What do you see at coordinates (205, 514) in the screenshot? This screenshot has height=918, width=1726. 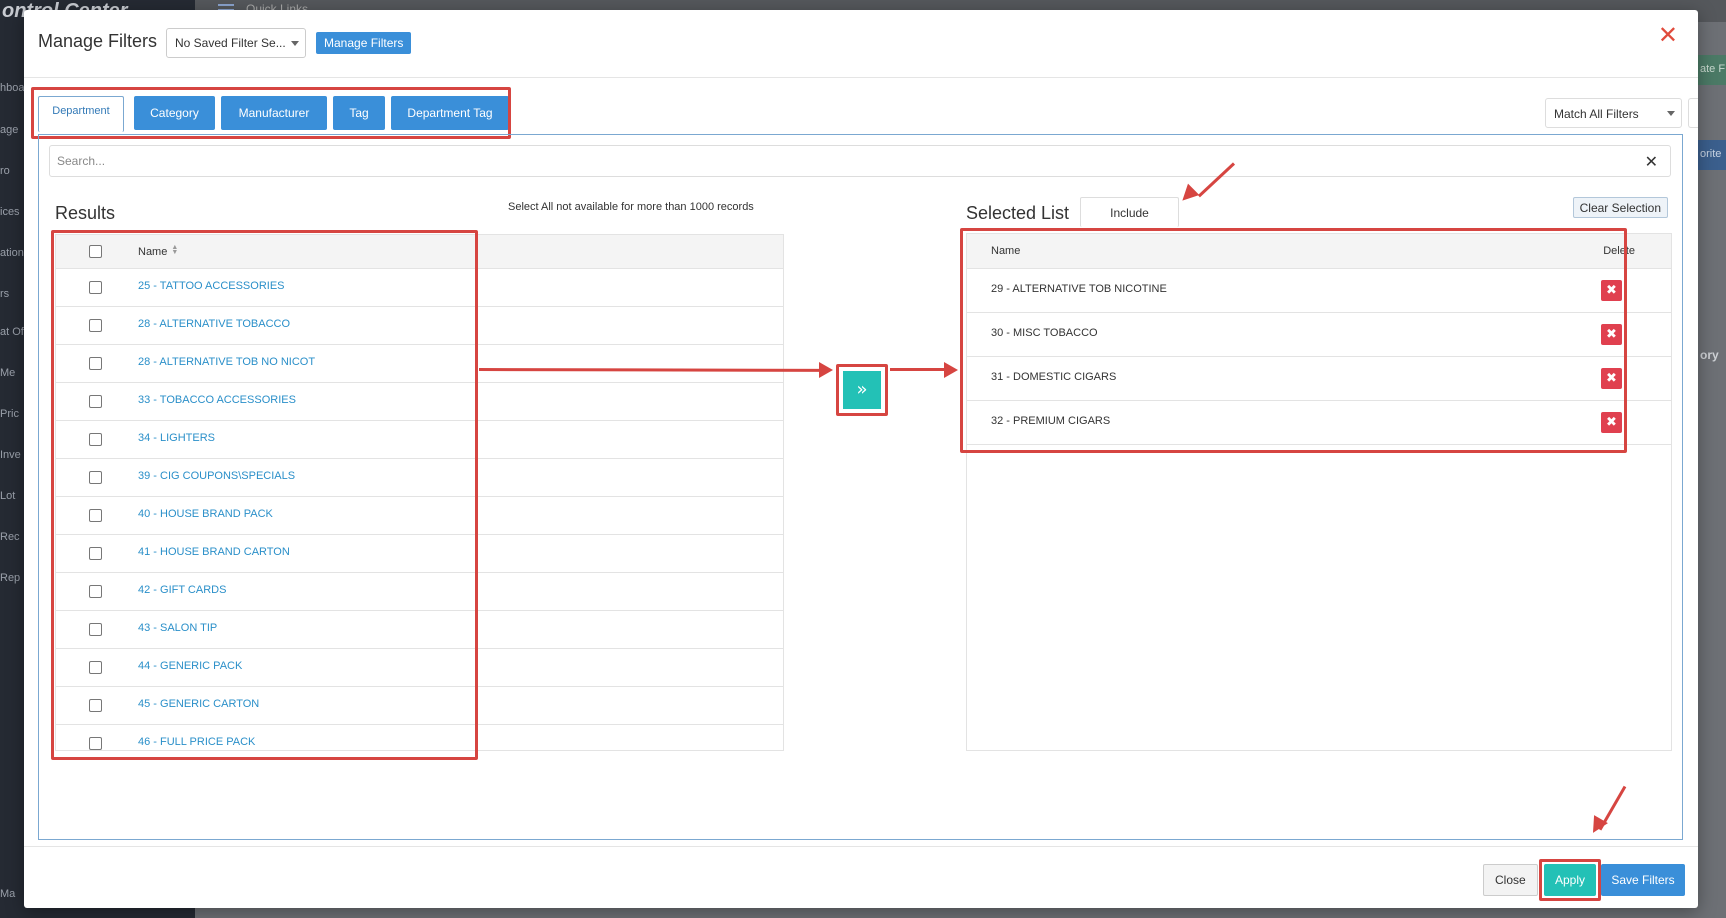 I see `row-name-link: 40 - HOUSE BRAND PACK` at bounding box center [205, 514].